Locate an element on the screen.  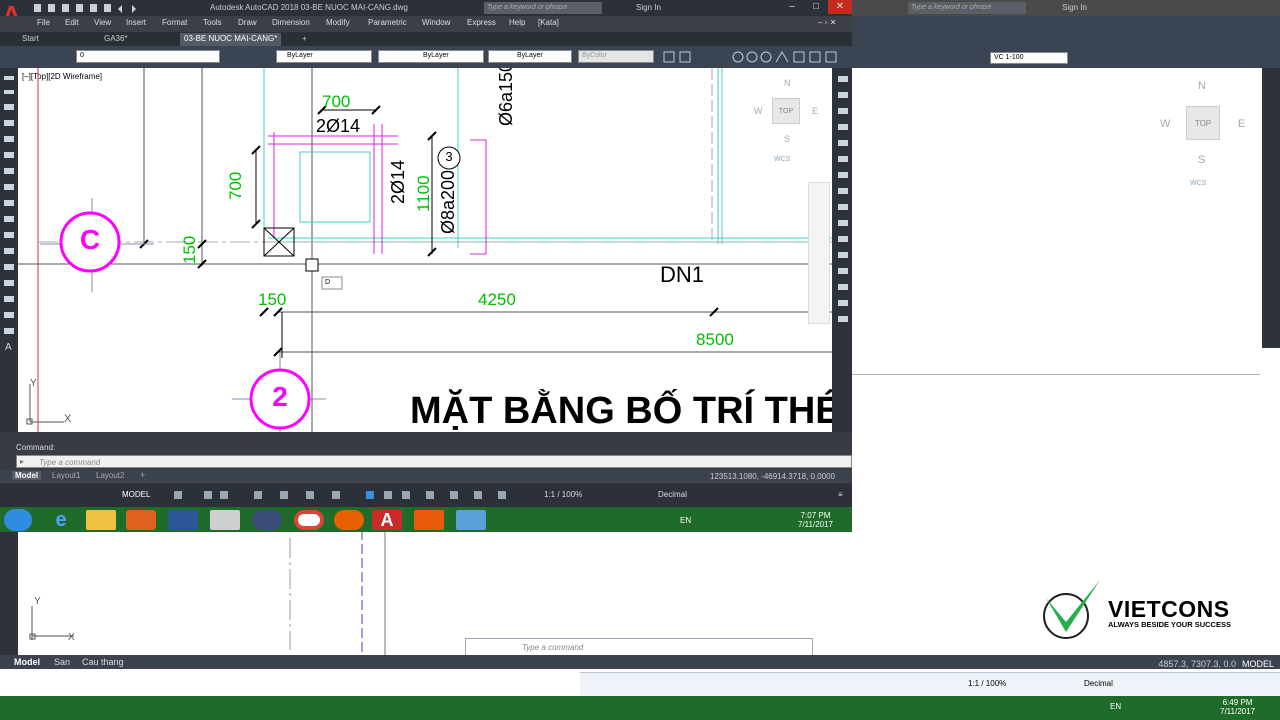
menu-parametric: Parametric is located at coordinates (387, 22).